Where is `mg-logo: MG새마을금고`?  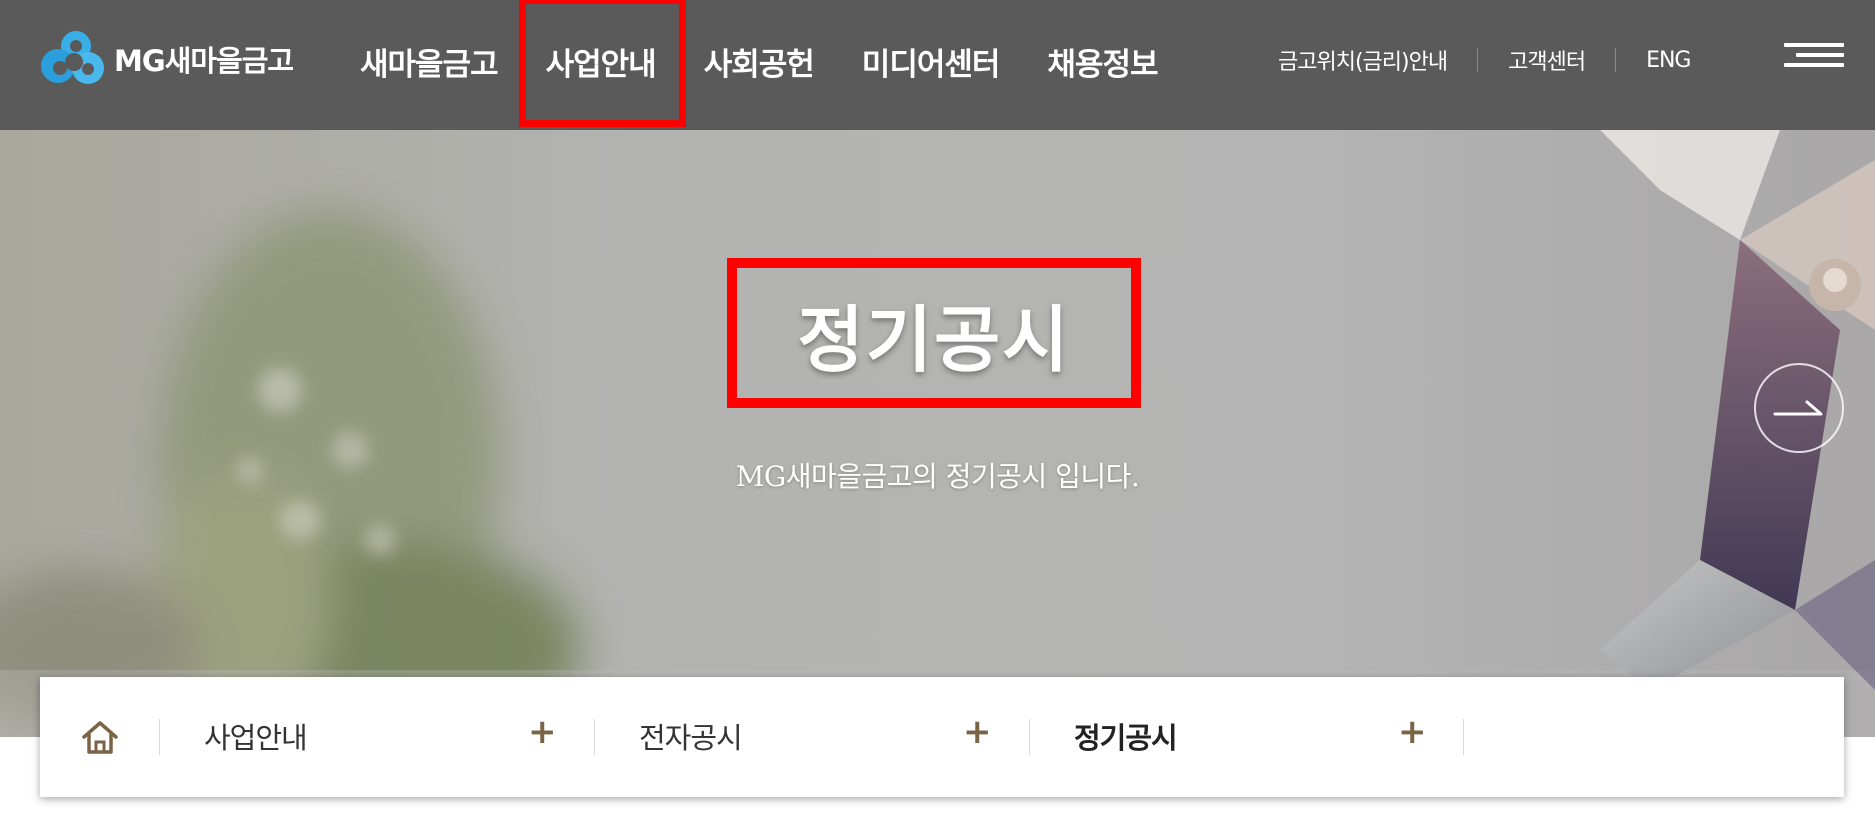
mg-logo: MG새마을금고 is located at coordinates (166, 59).